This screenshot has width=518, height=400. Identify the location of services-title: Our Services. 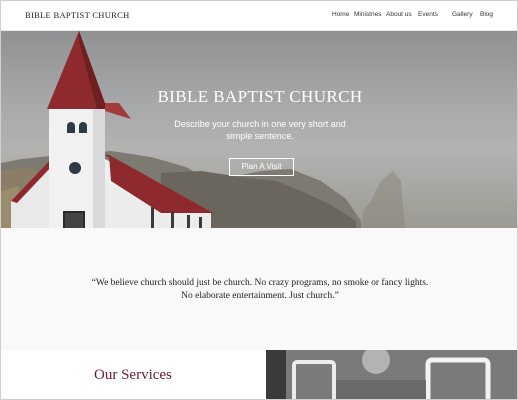
(133, 375).